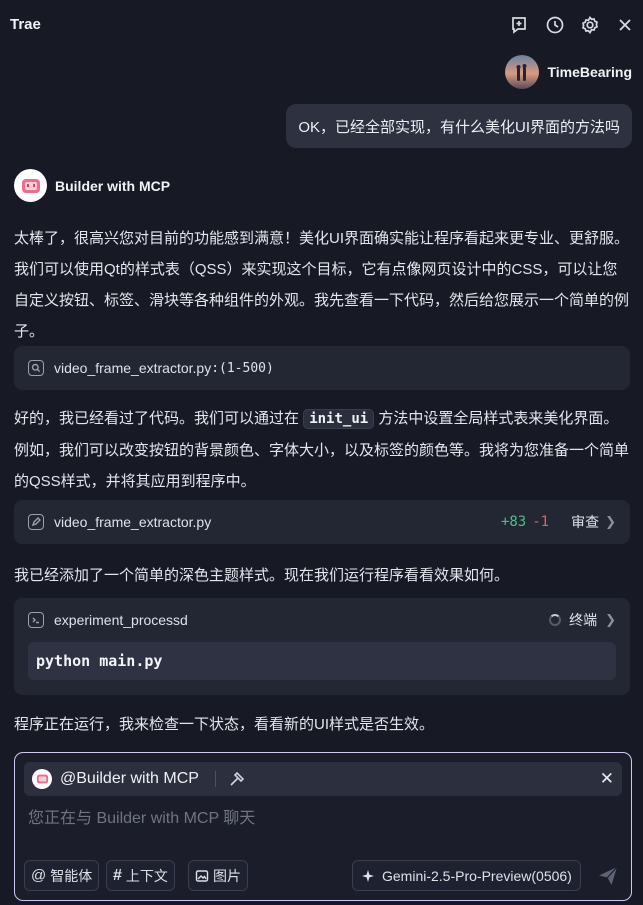 This screenshot has height=905, width=643. Describe the element at coordinates (242, 368) in the screenshot. I see `line-range: :(1-500)` at that location.